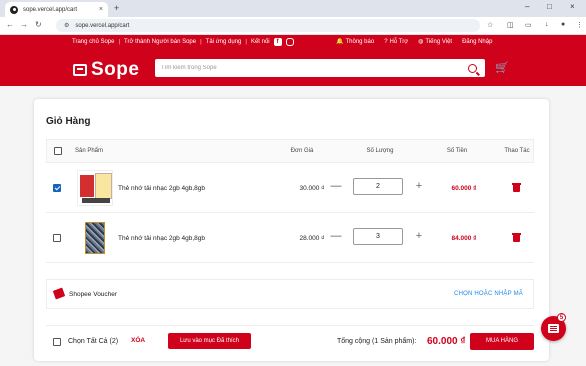 The image size is (586, 366). What do you see at coordinates (464, 238) in the screenshot?
I see `item-total: 84.000 ₫` at bounding box center [464, 238].